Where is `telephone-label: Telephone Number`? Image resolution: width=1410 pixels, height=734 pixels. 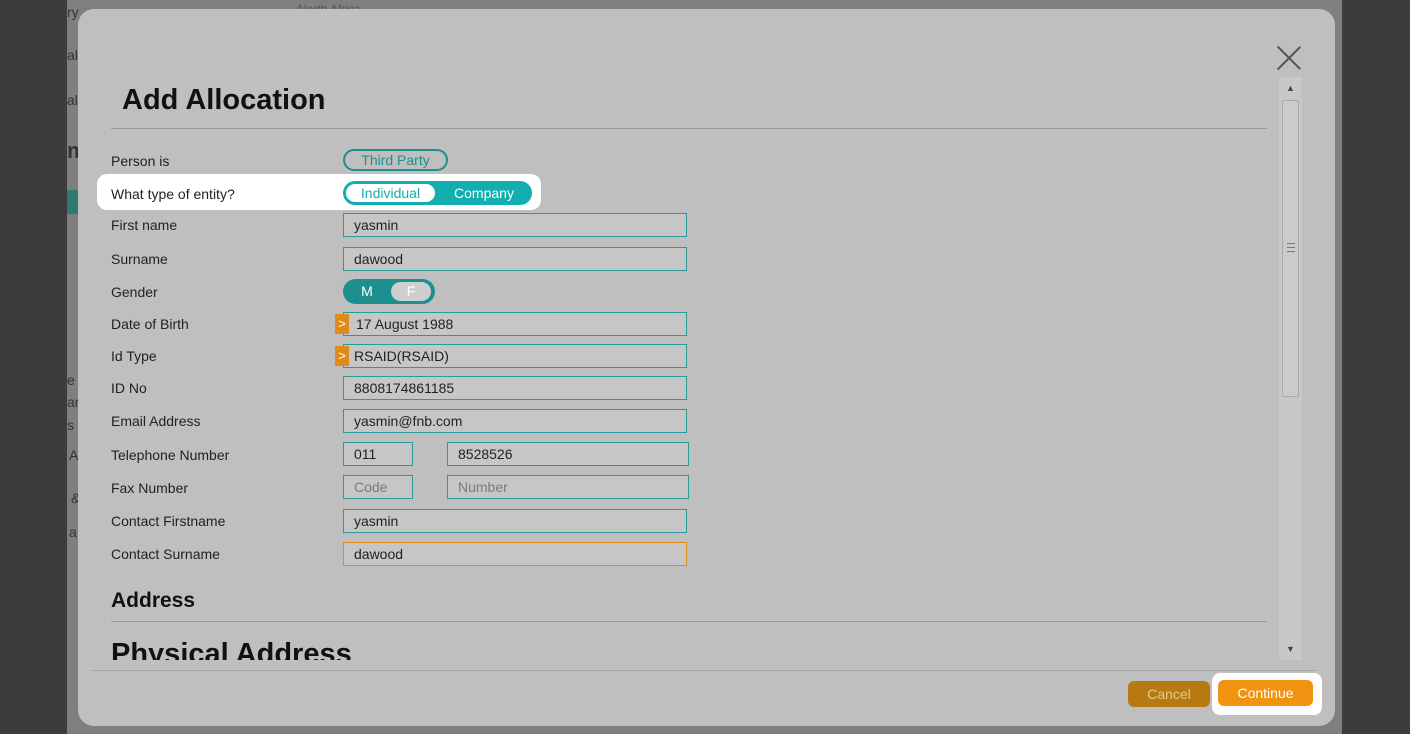
telephone-label: Telephone Number is located at coordinates (170, 455).